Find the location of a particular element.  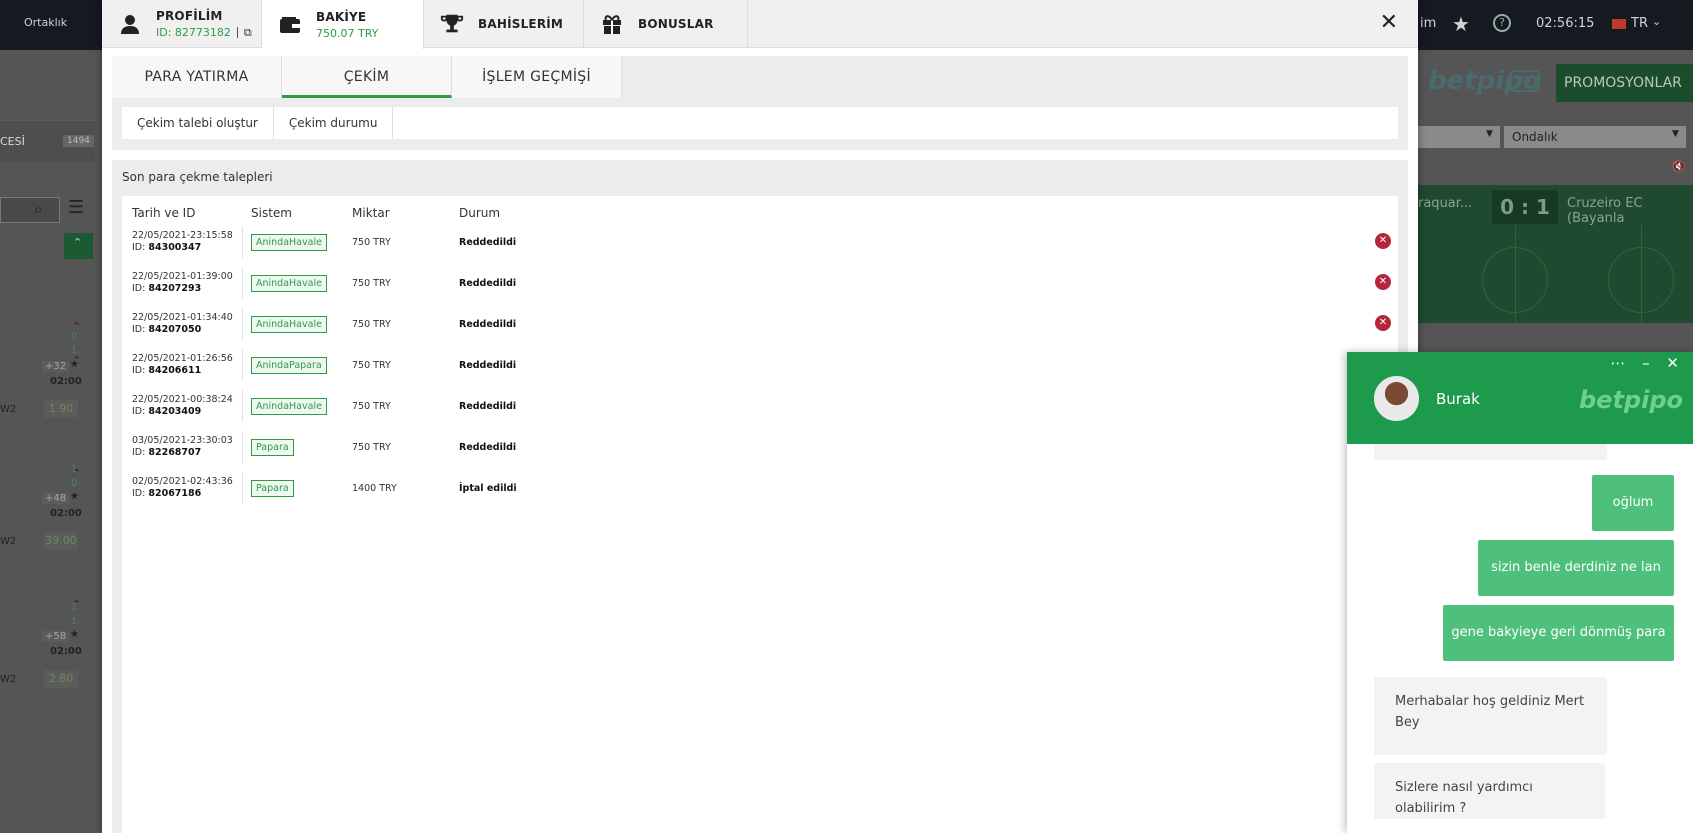

promotions-button: PROMOSYONLAR is located at coordinates (1624, 83).